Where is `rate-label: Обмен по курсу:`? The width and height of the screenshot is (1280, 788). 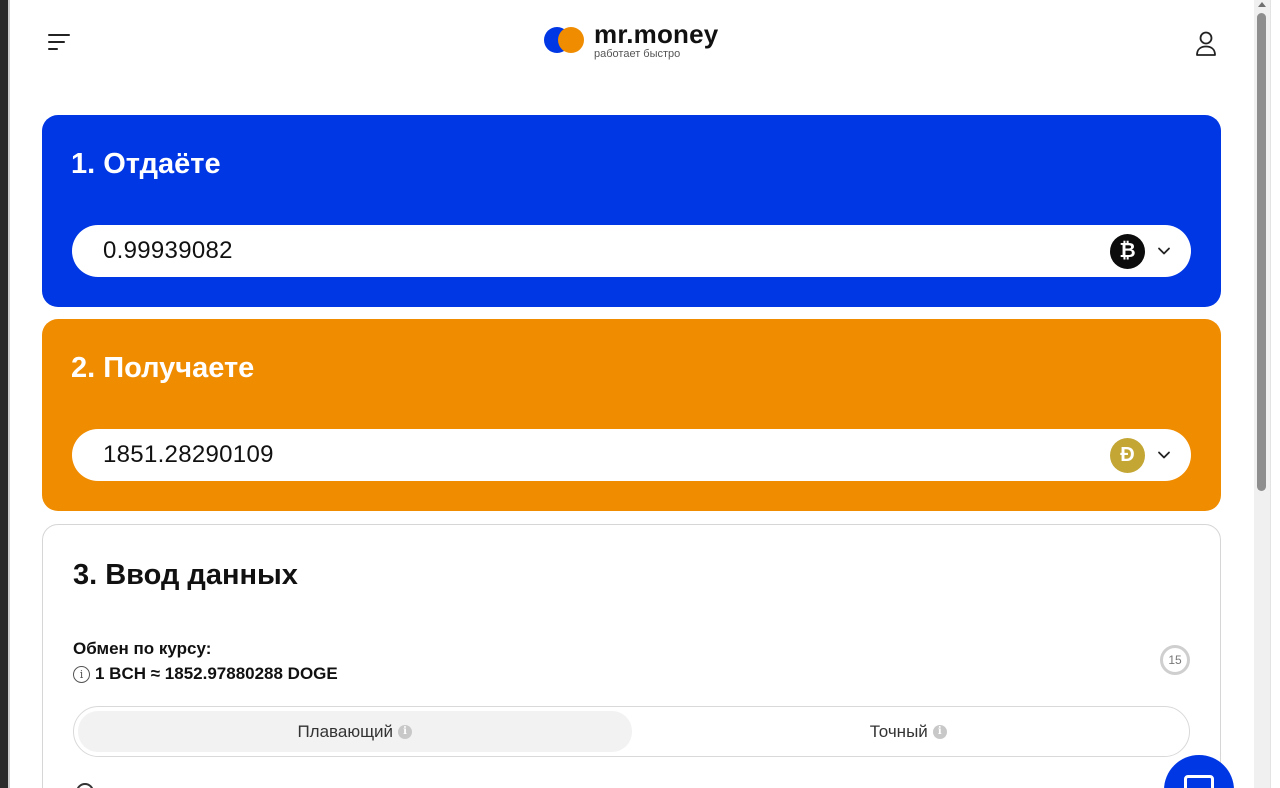 rate-label: Обмен по курсу: is located at coordinates (142, 648).